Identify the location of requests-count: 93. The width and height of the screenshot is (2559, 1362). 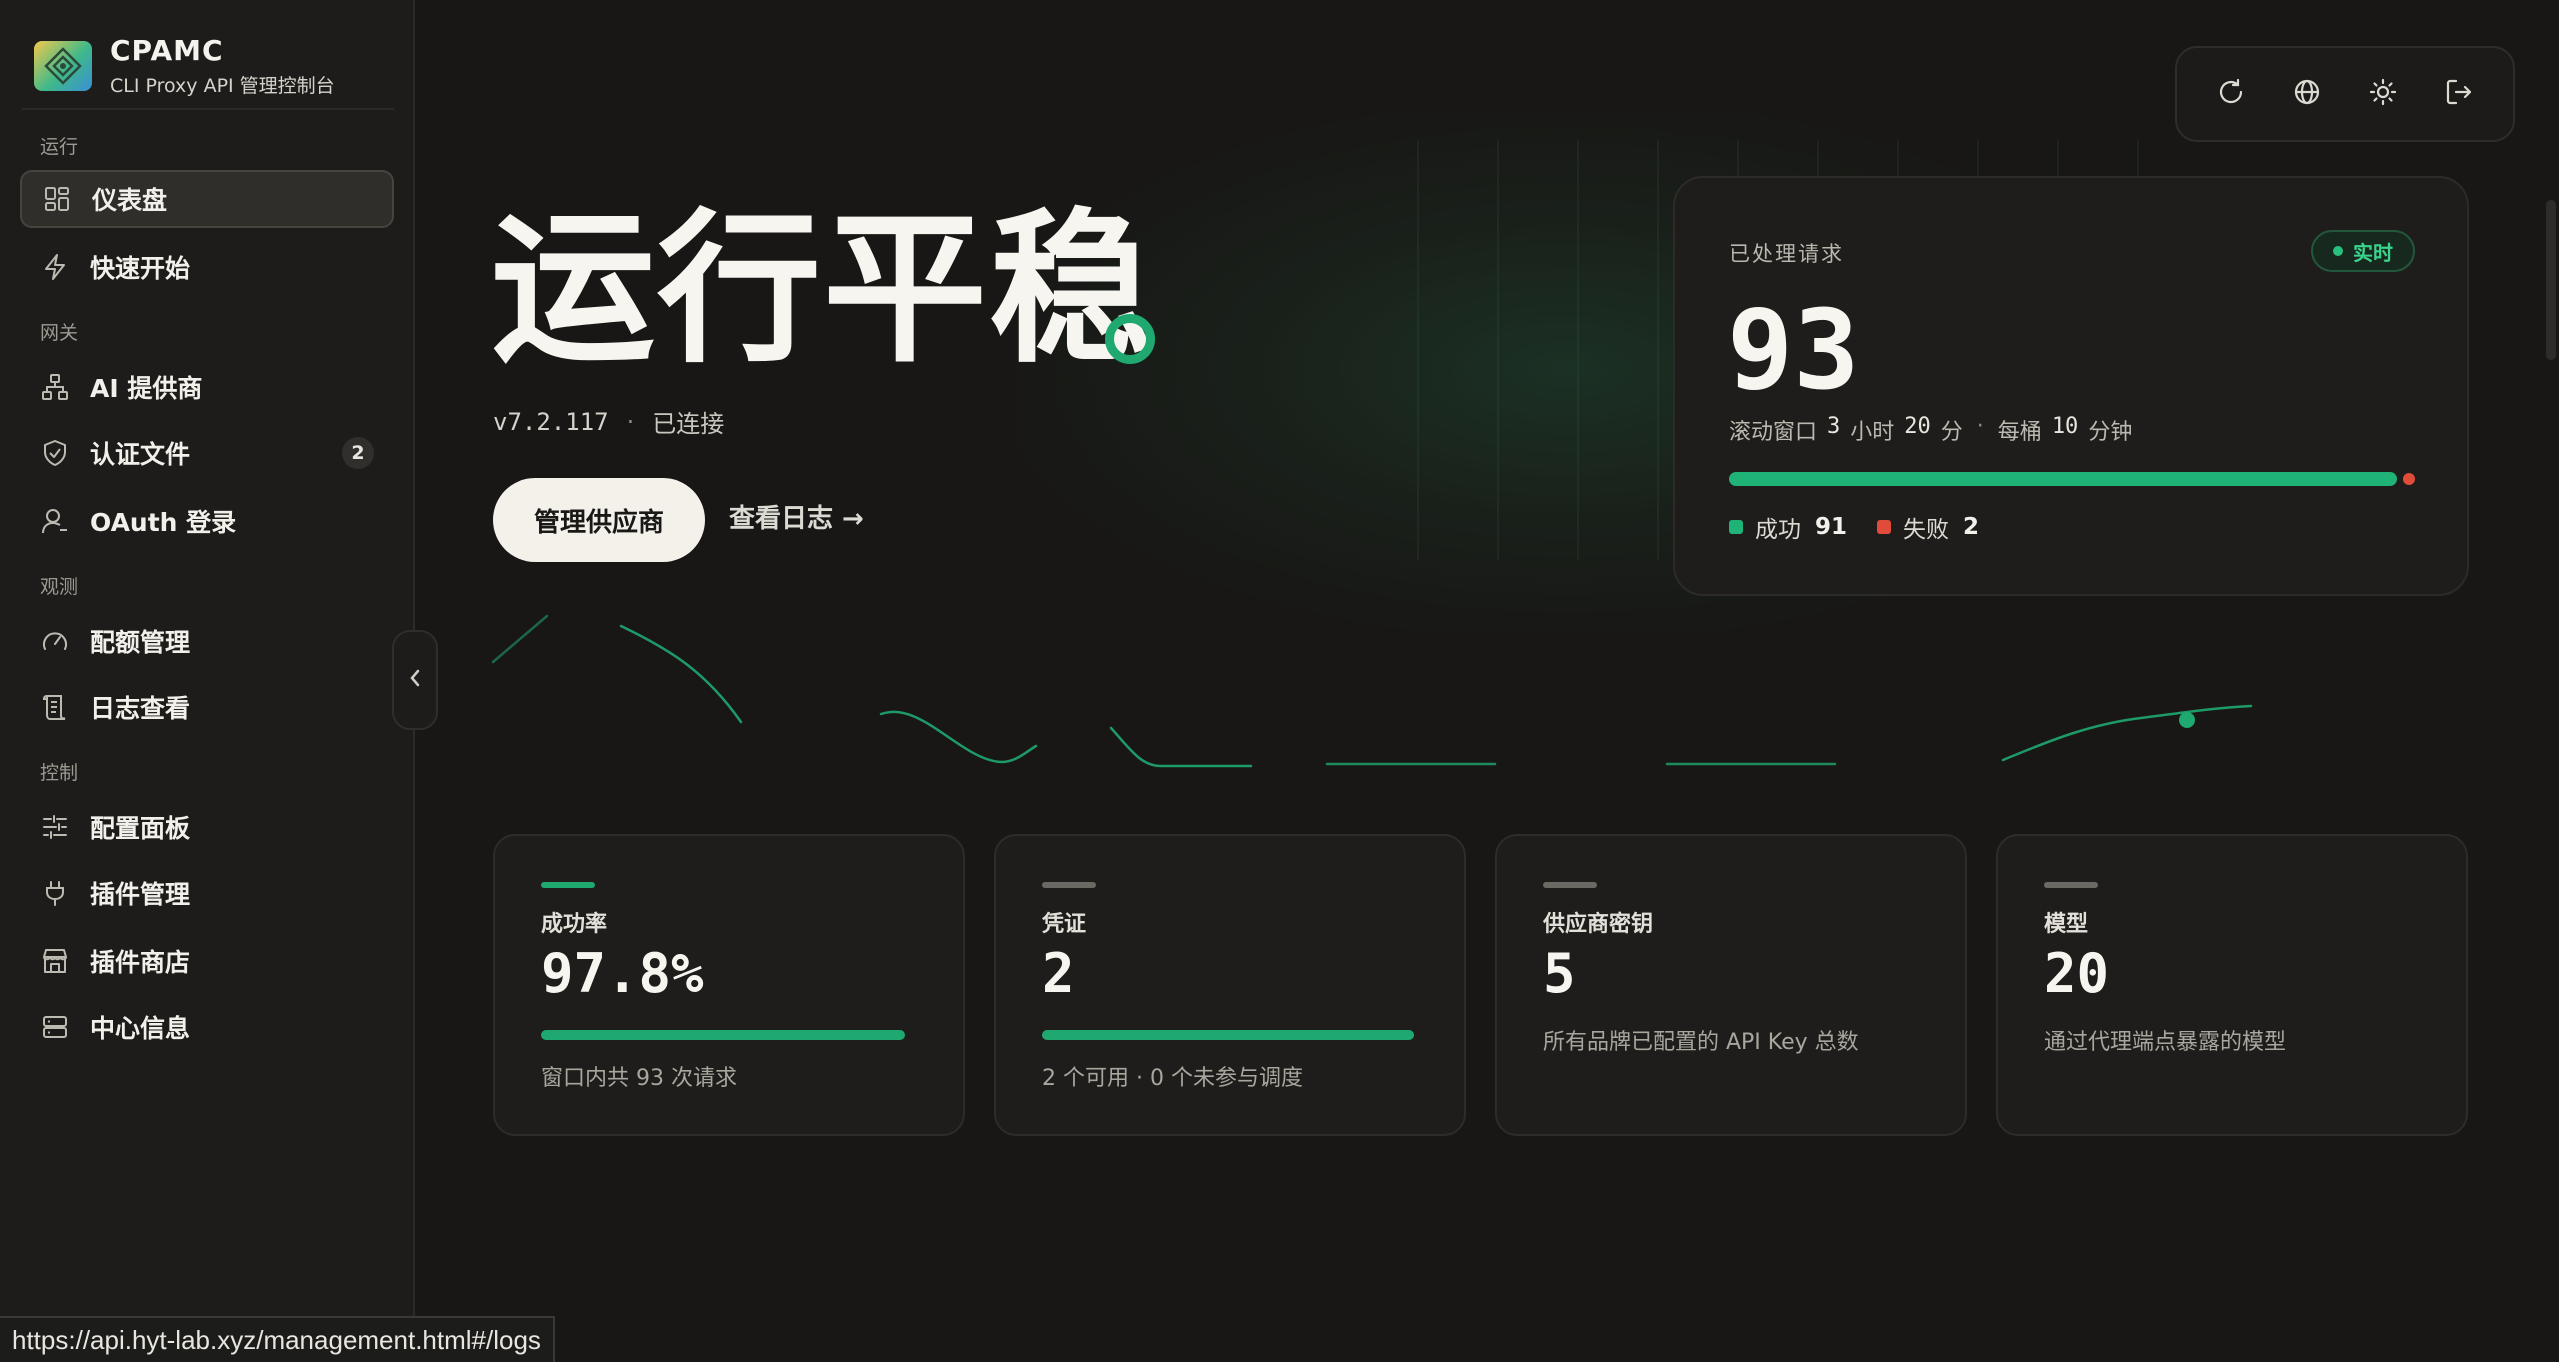
(1793, 350).